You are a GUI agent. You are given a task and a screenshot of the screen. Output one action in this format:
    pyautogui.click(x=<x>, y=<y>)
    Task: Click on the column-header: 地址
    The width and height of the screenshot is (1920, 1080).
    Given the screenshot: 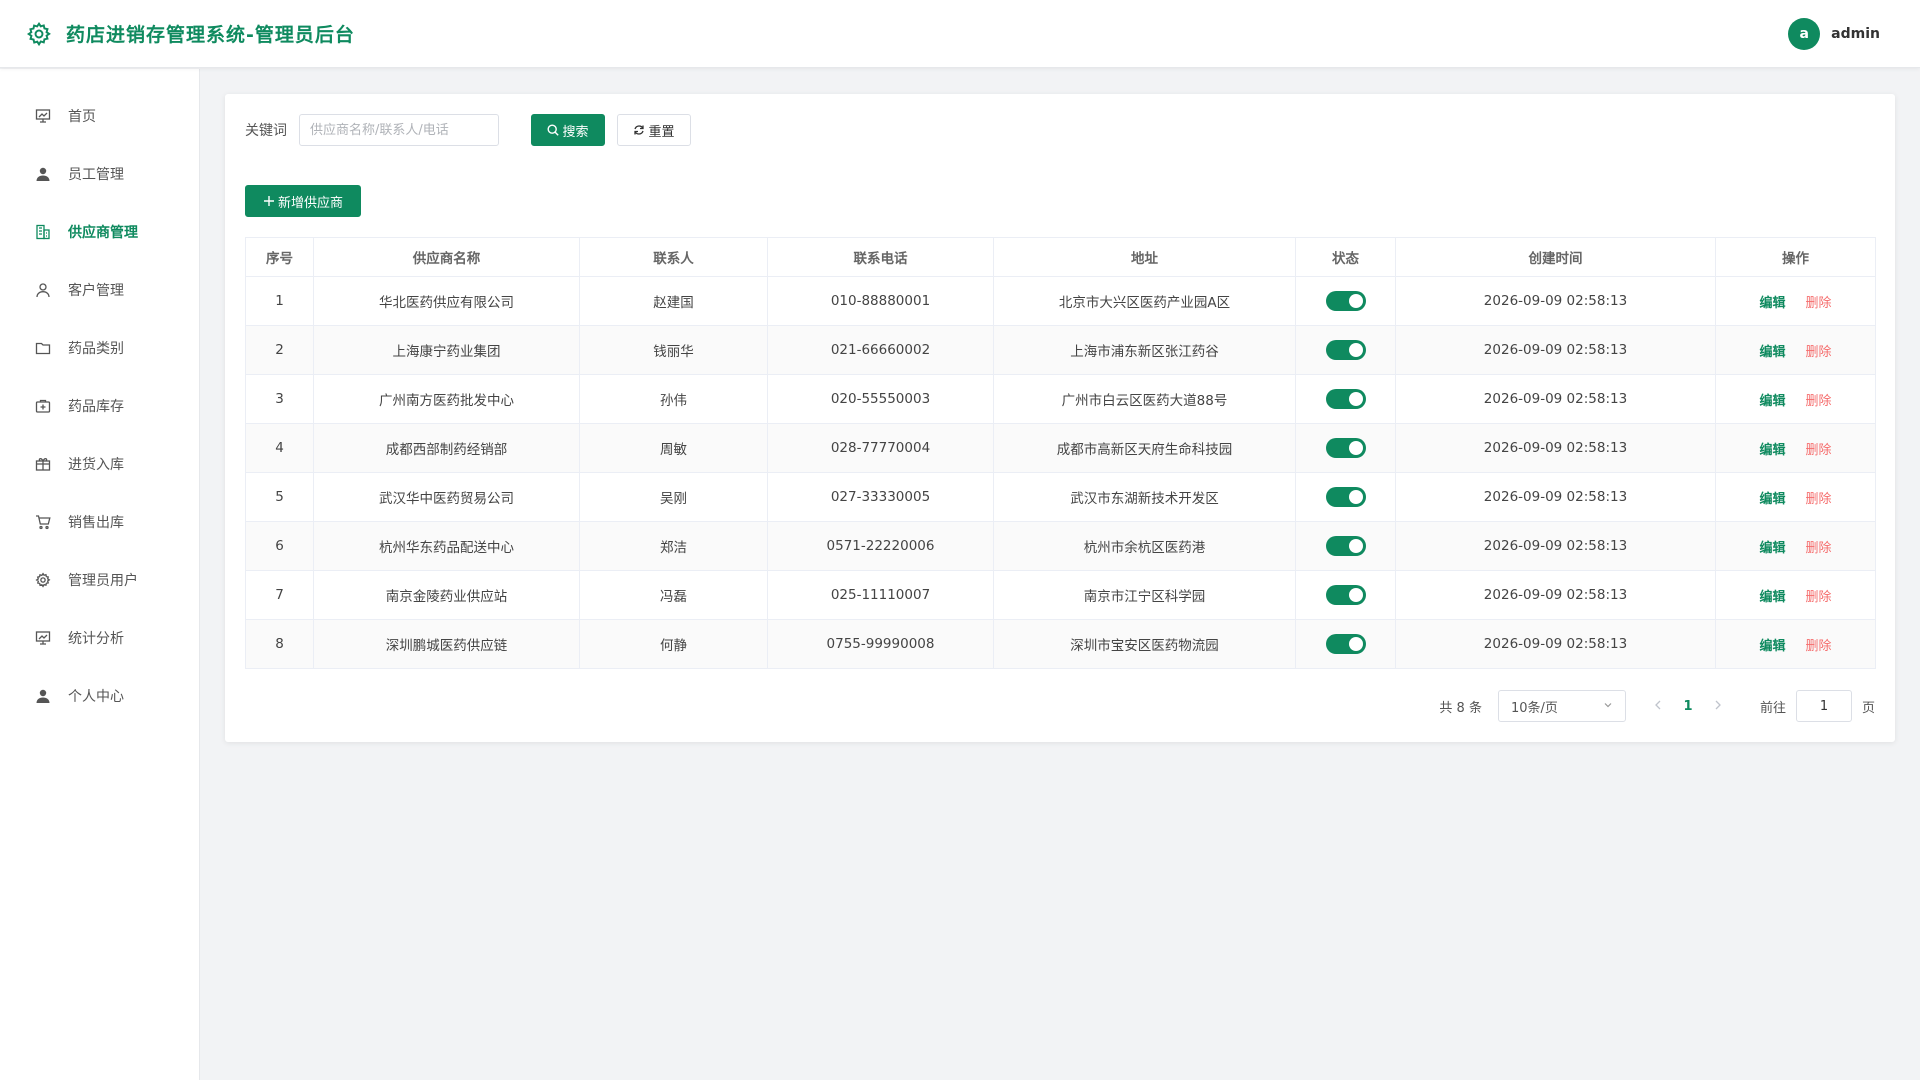 What is the action you would take?
    pyautogui.click(x=1144, y=257)
    